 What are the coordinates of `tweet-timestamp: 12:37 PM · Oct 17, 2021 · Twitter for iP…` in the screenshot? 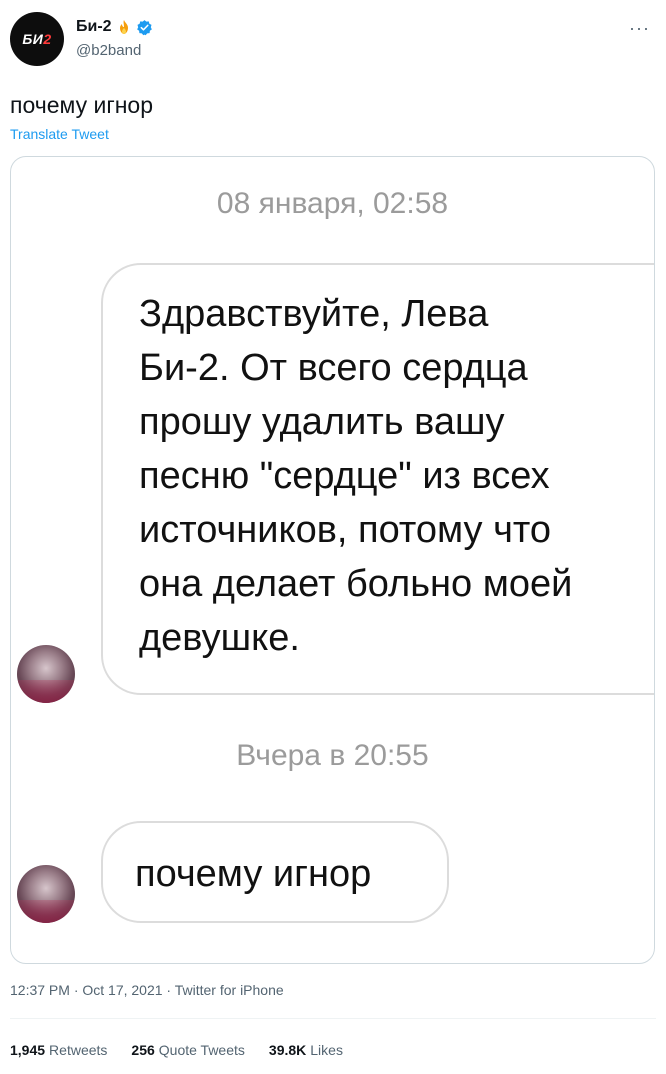 It's located at (147, 990).